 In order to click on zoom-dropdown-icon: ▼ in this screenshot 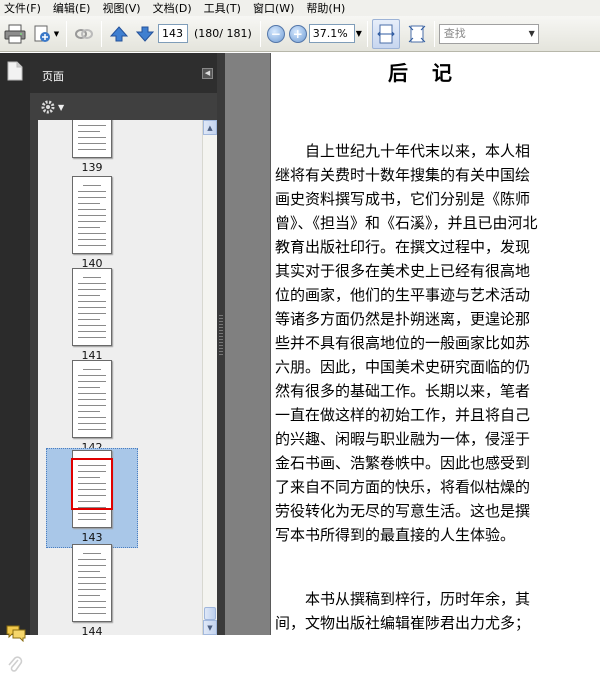, I will do `click(359, 33)`.